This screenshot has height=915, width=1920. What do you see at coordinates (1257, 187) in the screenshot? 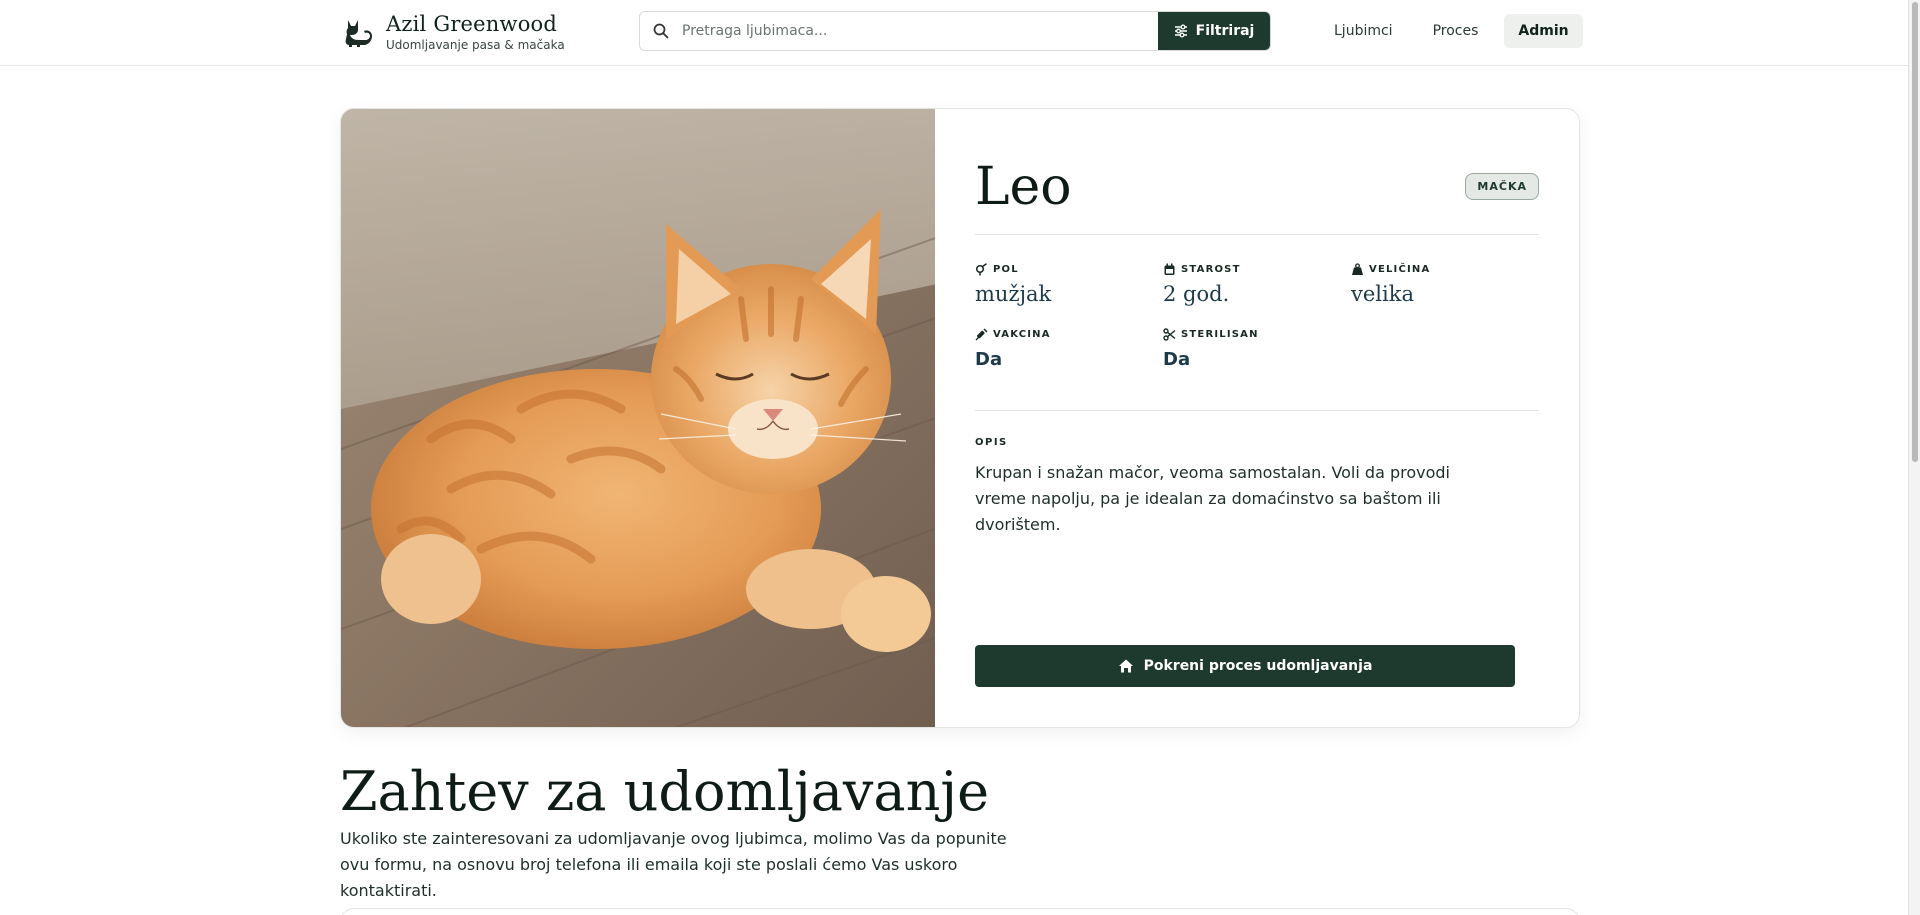
I see `pet-name-row: Leo MAČKA` at bounding box center [1257, 187].